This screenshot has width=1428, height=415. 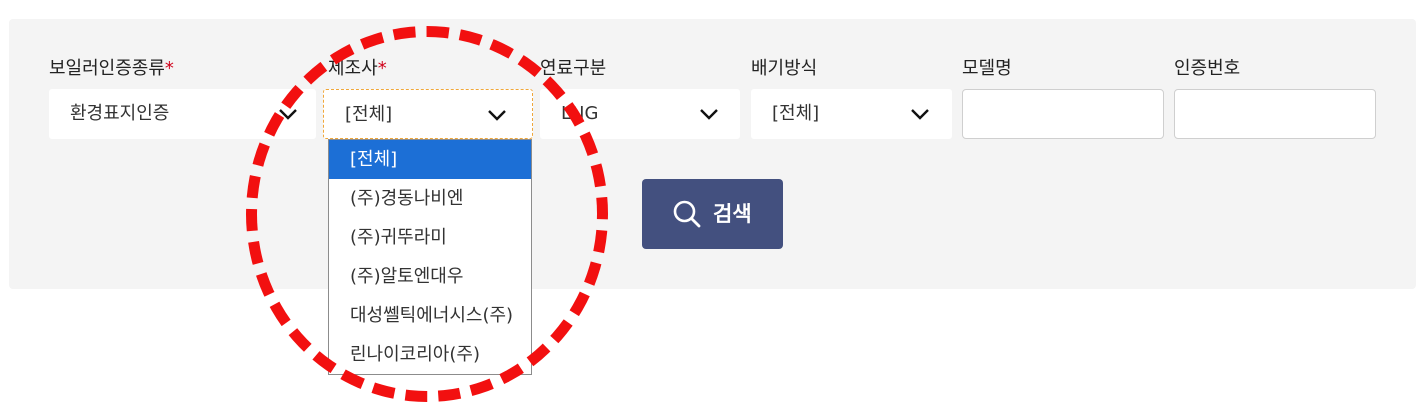 What do you see at coordinates (430, 159) in the screenshot?
I see `manufacturer-option: [전체]` at bounding box center [430, 159].